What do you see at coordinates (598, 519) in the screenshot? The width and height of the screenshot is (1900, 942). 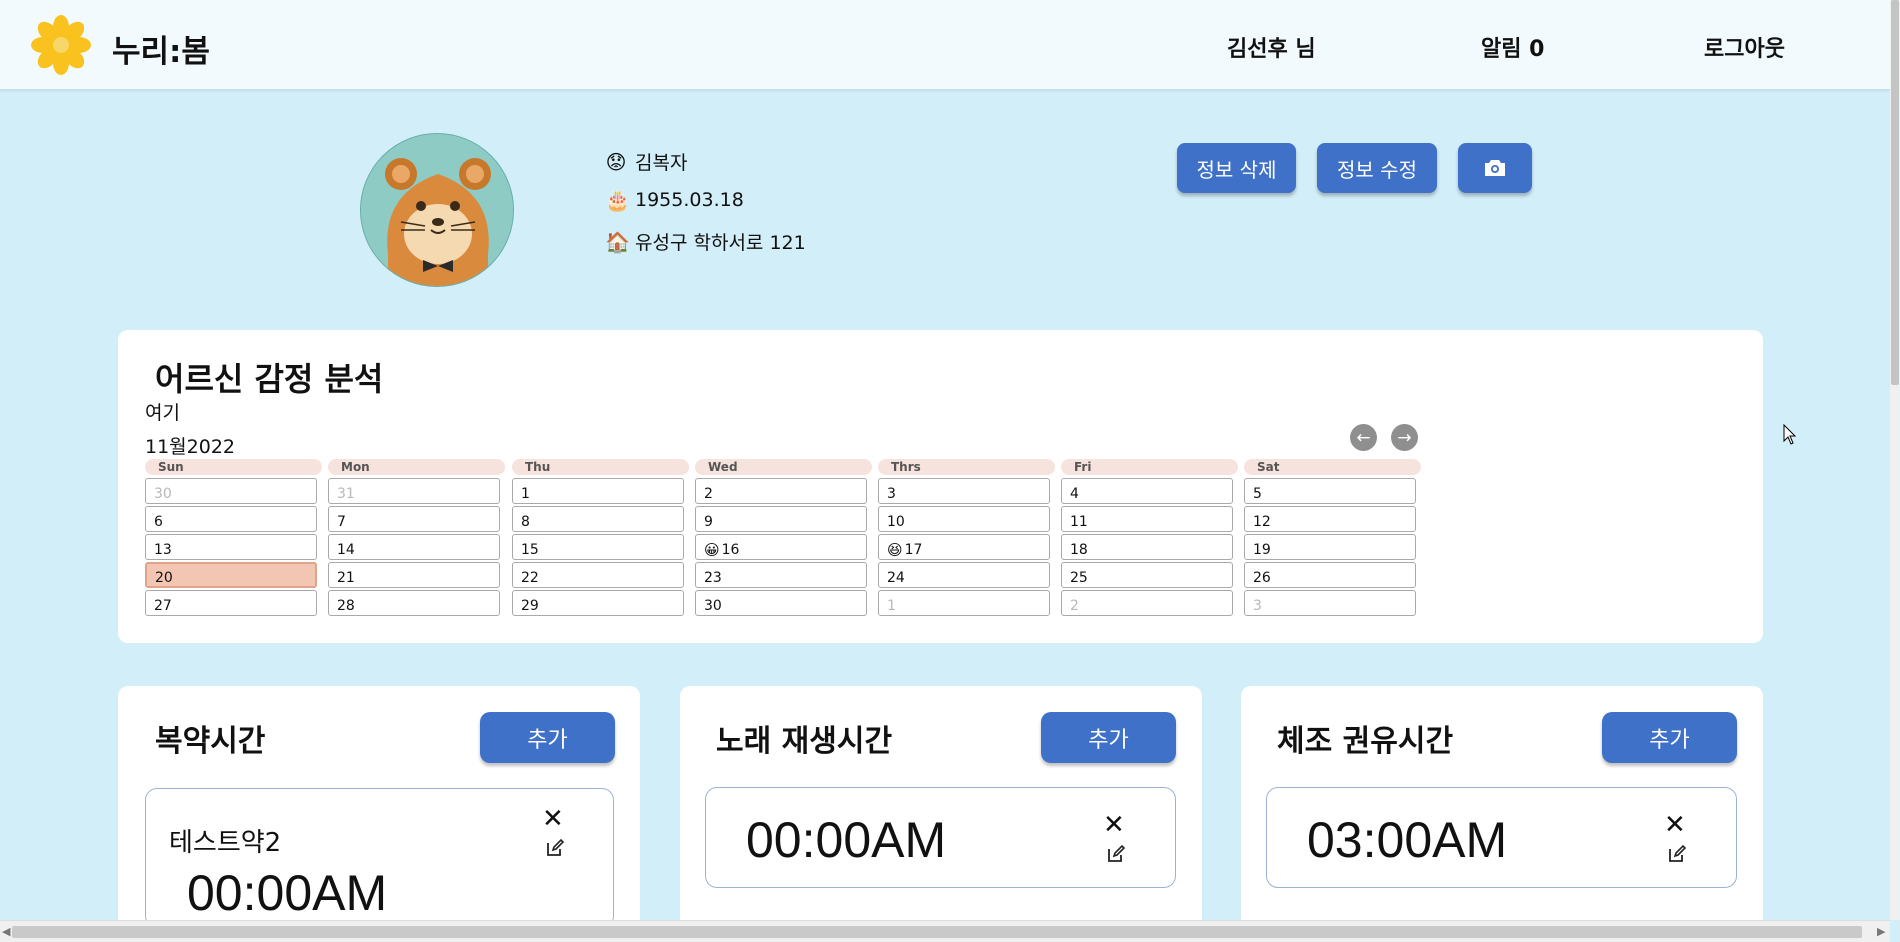 I see `calendar-day: 8` at bounding box center [598, 519].